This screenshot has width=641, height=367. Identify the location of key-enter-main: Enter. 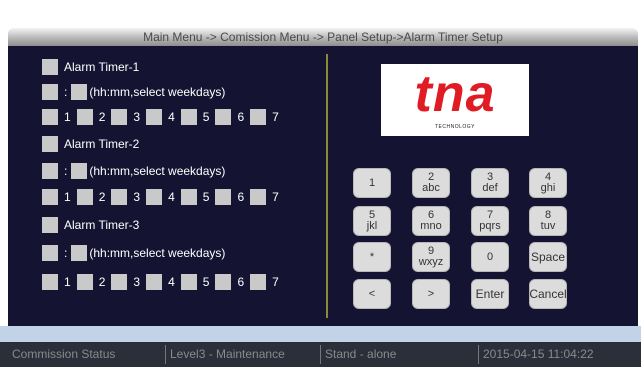
(490, 293).